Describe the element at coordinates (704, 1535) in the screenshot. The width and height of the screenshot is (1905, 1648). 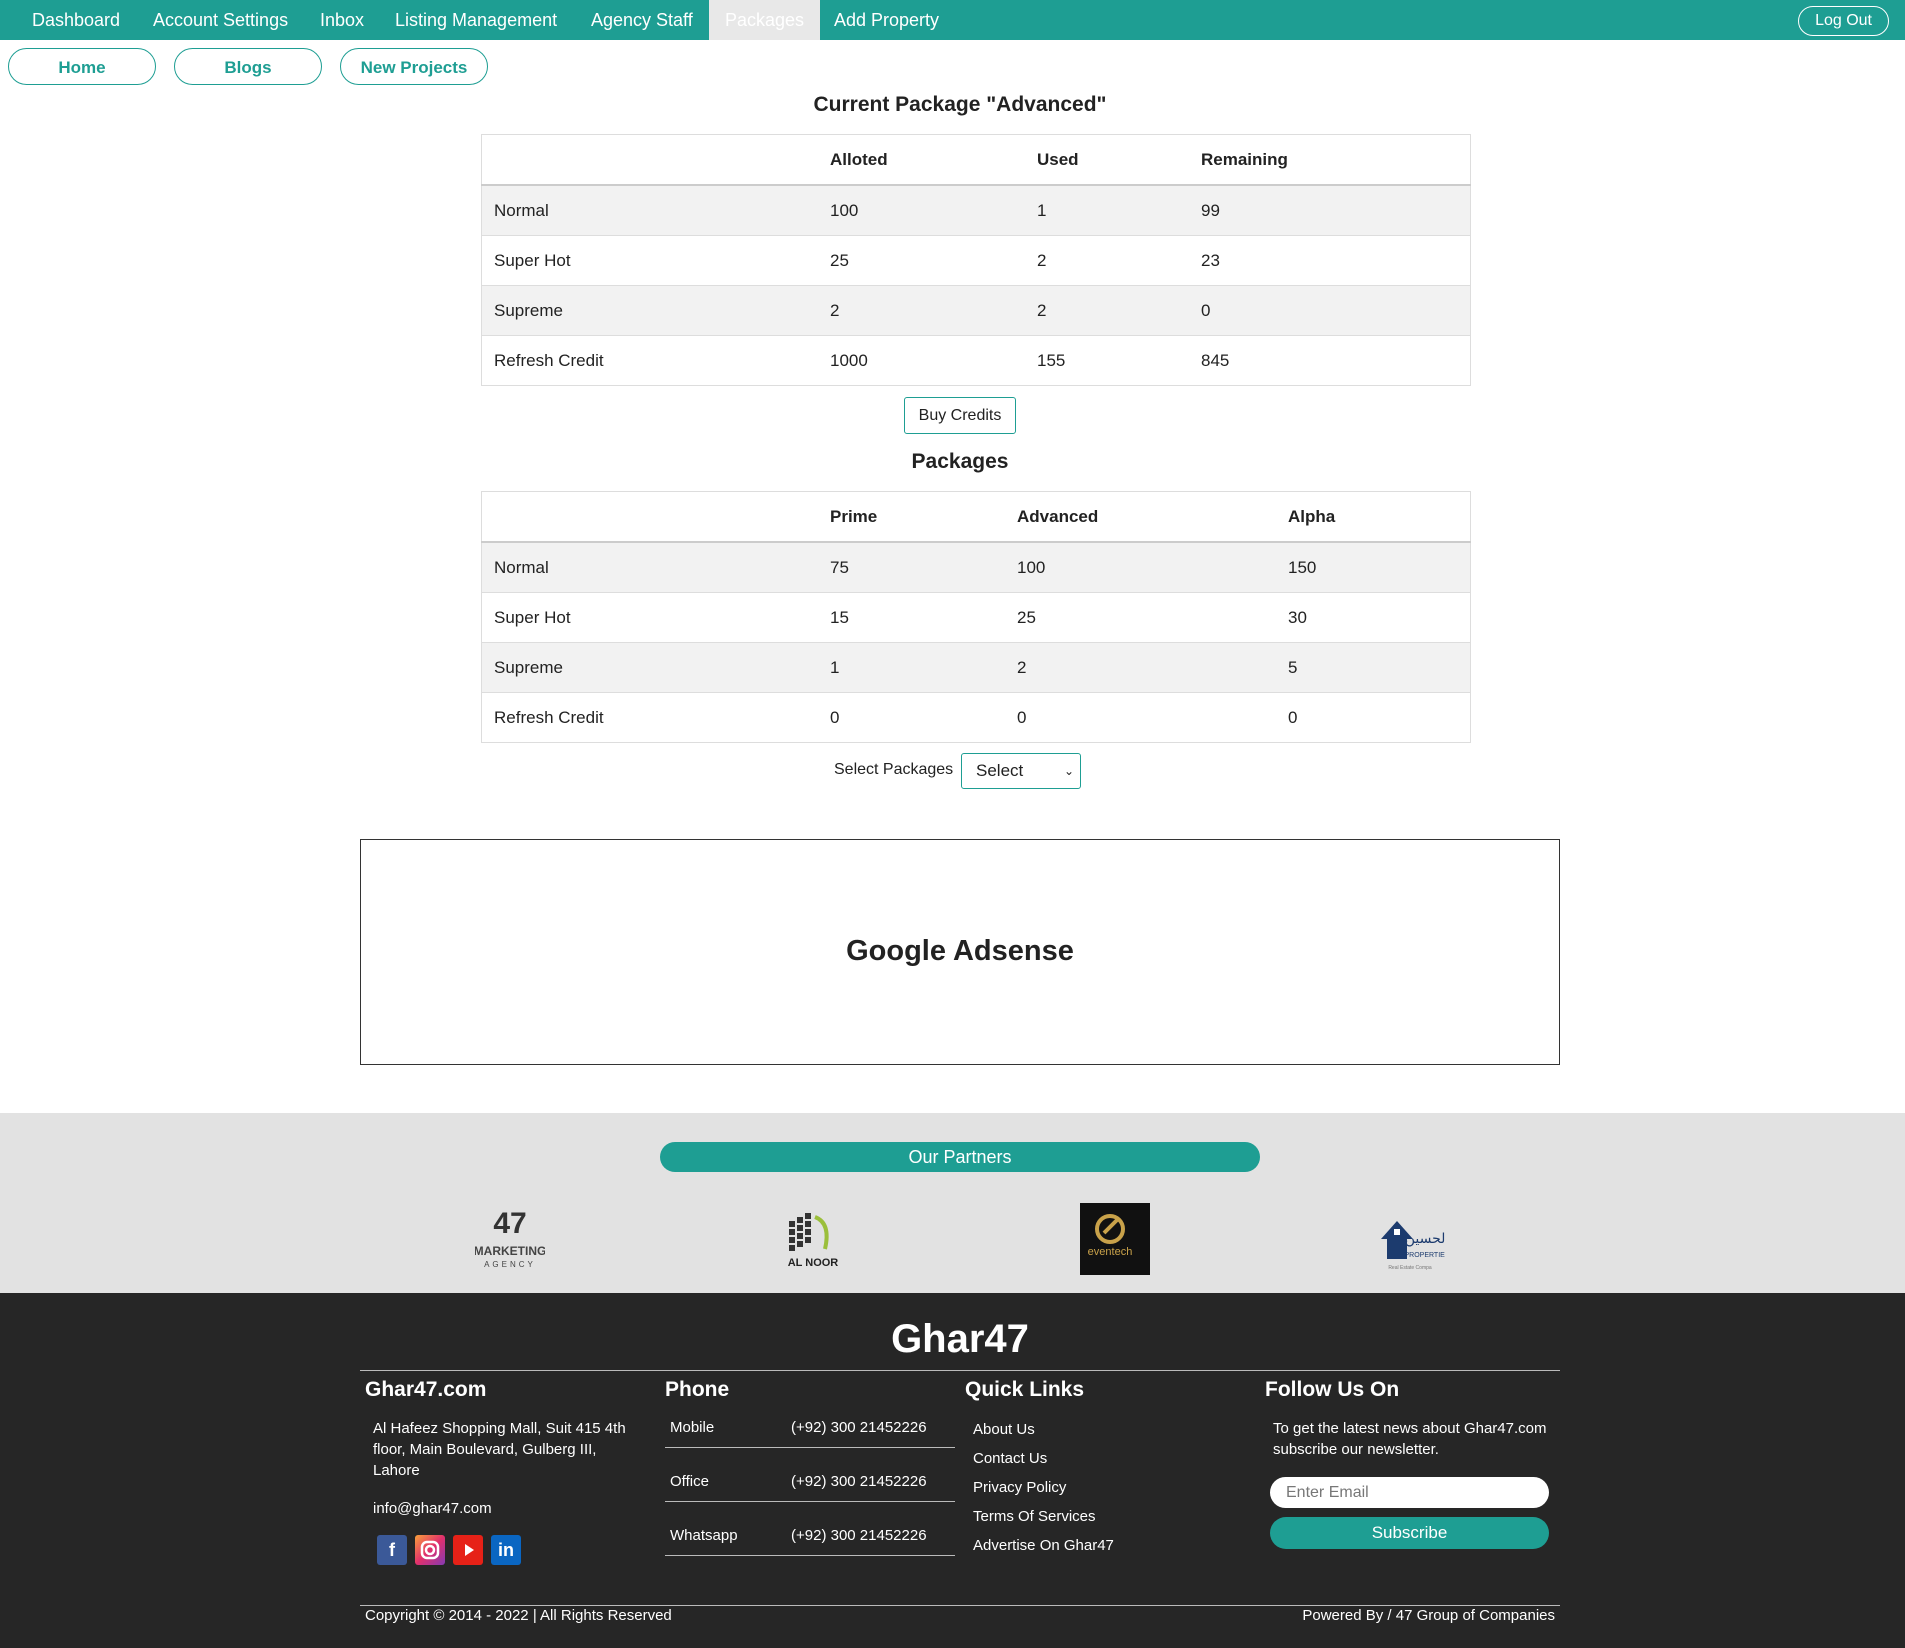
I see `phone-label: Whatsapp` at that location.